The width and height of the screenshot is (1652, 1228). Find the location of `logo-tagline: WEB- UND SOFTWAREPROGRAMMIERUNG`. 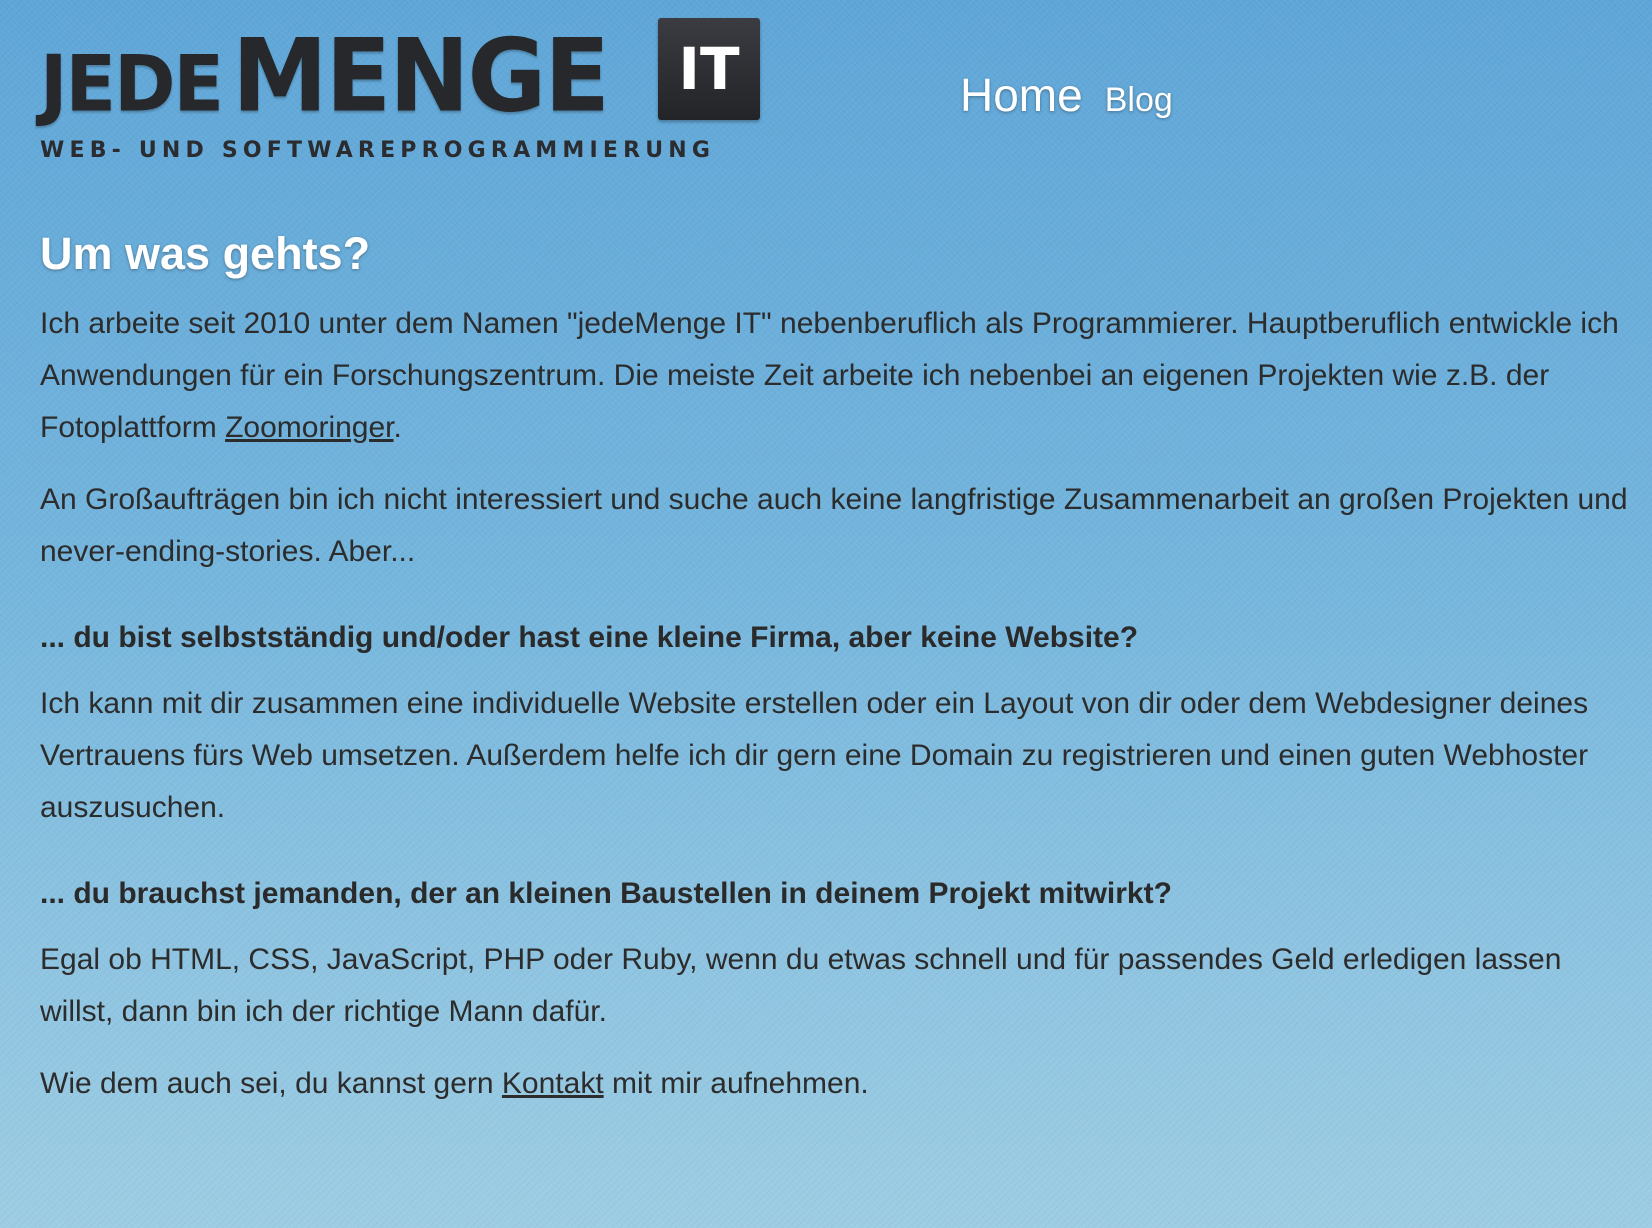

logo-tagline: WEB- UND SOFTWAREPROGRAMMIERUNG is located at coordinates (378, 150).